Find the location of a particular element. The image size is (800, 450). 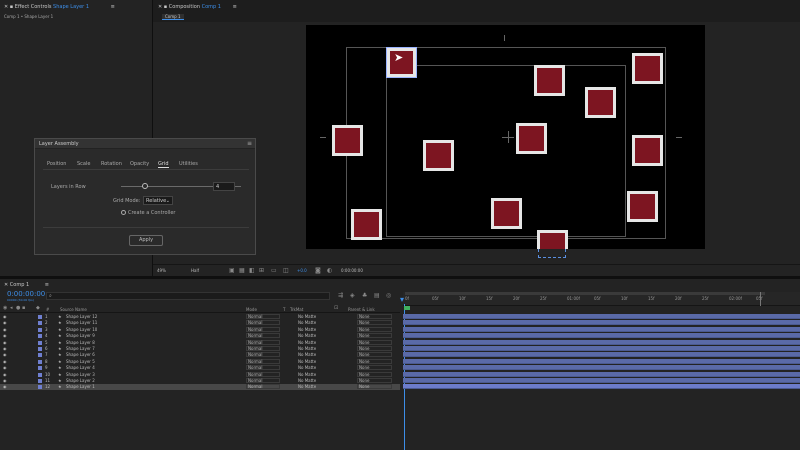

layer-name: Shape Layer 10 is located at coordinates (81, 329).